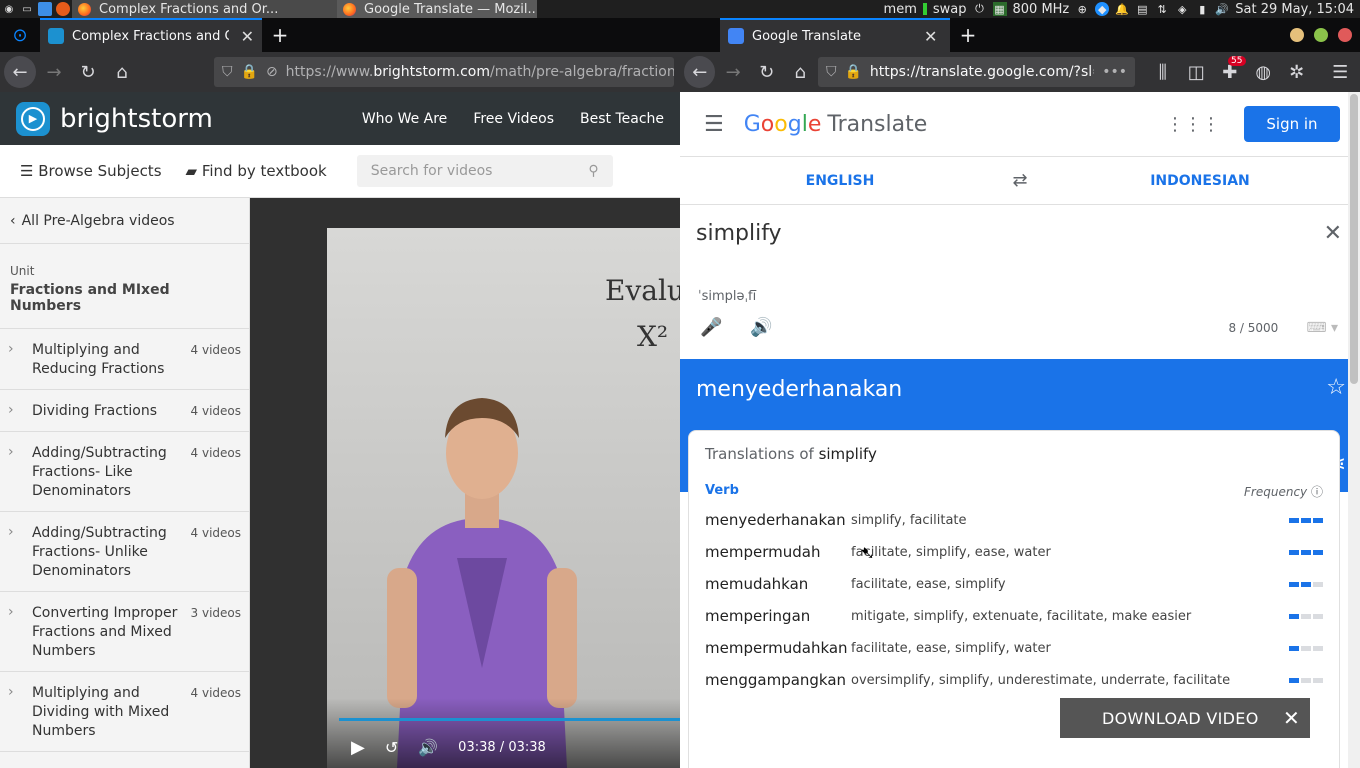 The height and width of the screenshot is (768, 1360). Describe the element at coordinates (1291, 718) in the screenshot. I see `close-banner-icon: ✕` at that location.